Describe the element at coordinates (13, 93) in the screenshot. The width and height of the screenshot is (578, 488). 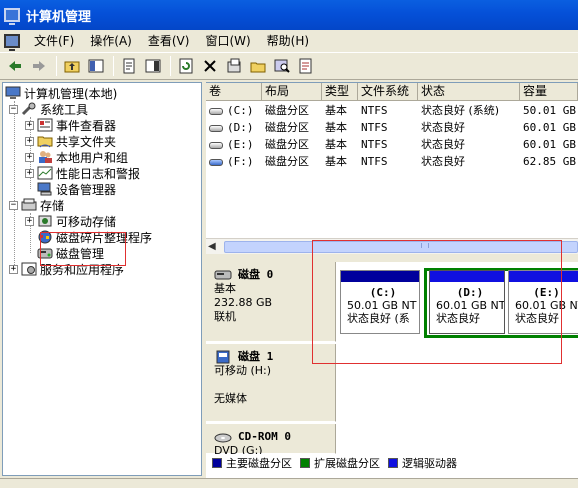
I see `computer-icon` at that location.